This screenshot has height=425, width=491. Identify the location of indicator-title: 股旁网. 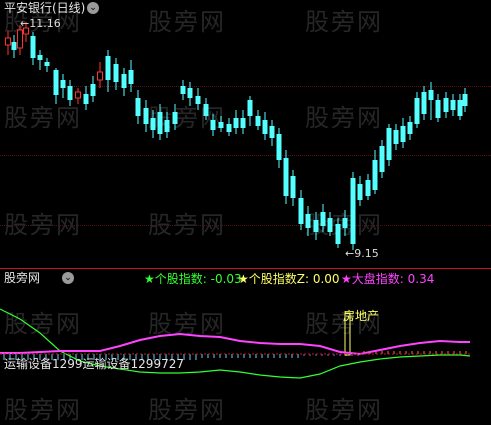
(22, 278).